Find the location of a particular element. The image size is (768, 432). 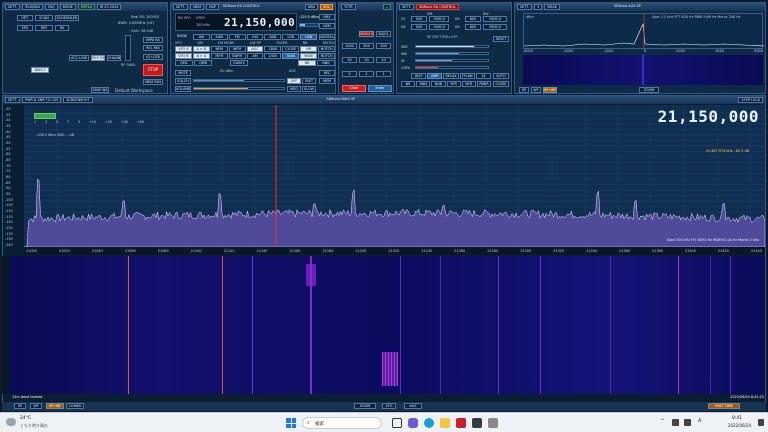

nbg-button: NBG is located at coordinates (326, 63).